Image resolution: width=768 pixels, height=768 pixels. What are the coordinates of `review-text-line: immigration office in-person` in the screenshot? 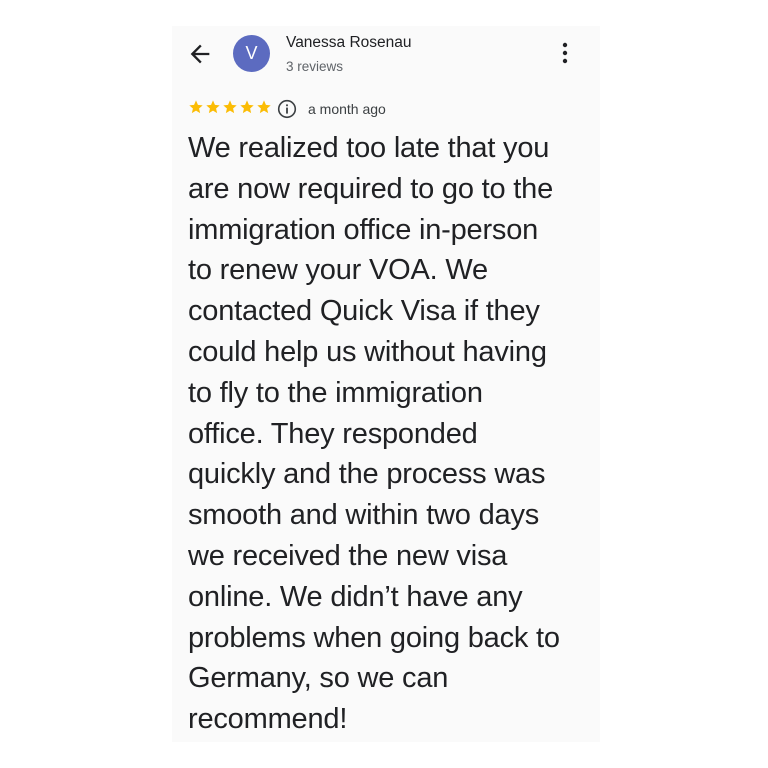 It's located at (363, 229).